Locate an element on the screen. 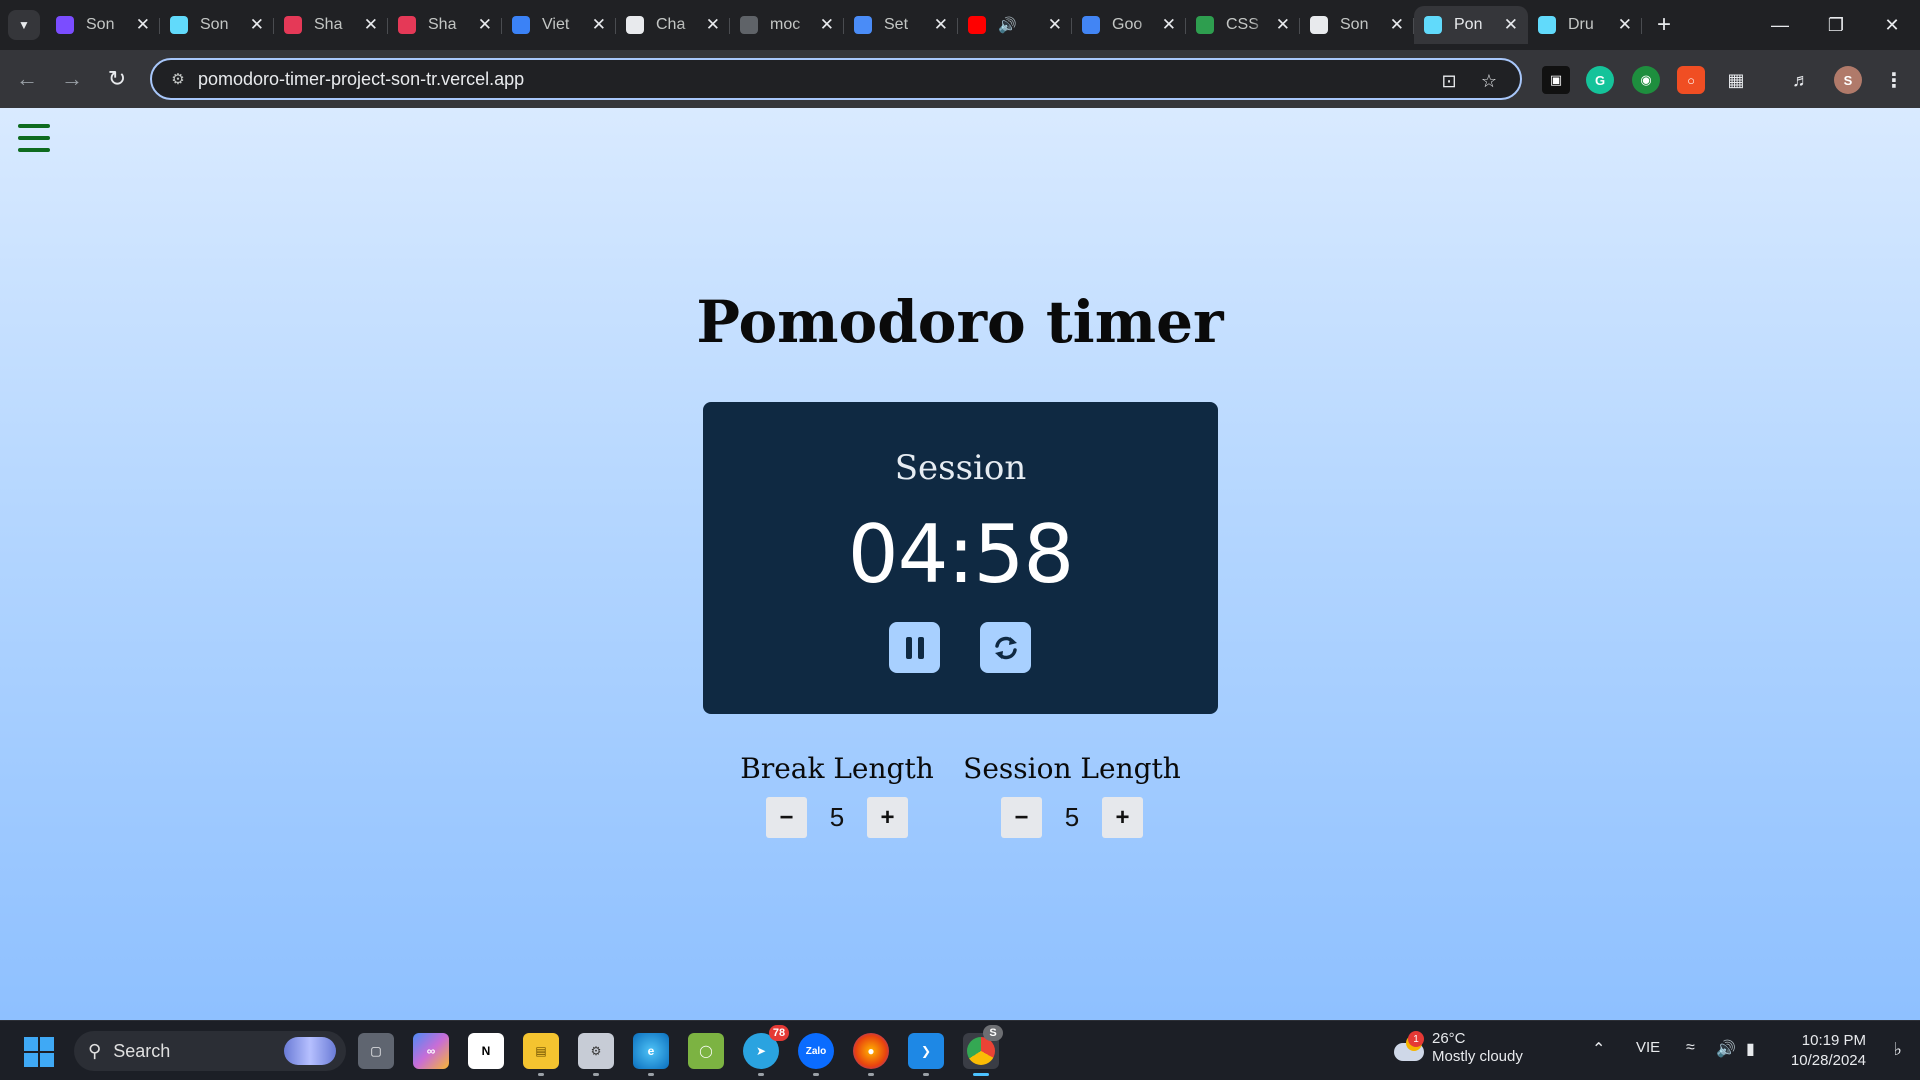 This screenshot has height=1080, width=1920. browser-tab: Goo ✕ is located at coordinates (1129, 25).